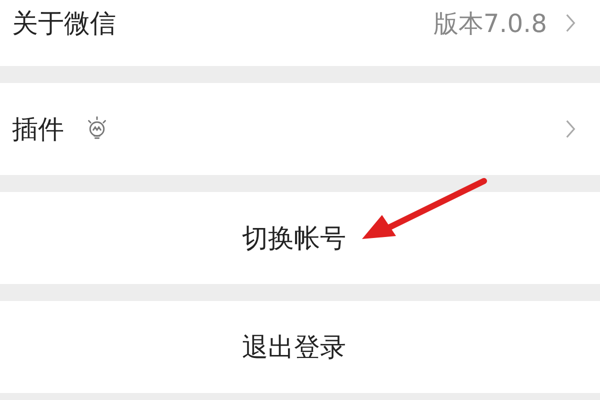  What do you see at coordinates (38, 130) in the screenshot?
I see `row-label: 插件` at bounding box center [38, 130].